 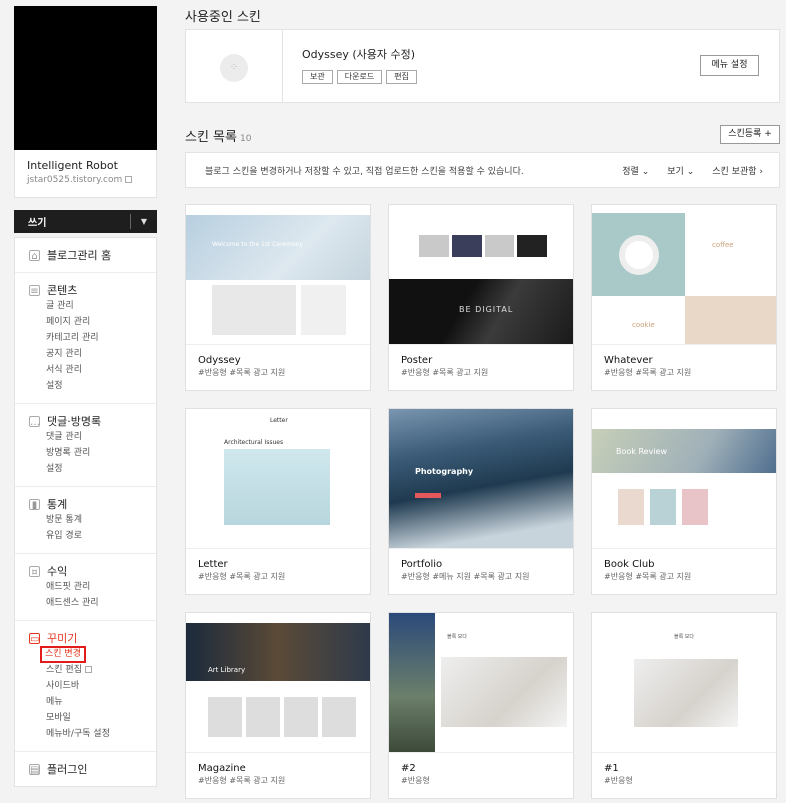 I want to click on skin-card-1: 블록 모다 #1 #반응형, so click(x=684, y=705).